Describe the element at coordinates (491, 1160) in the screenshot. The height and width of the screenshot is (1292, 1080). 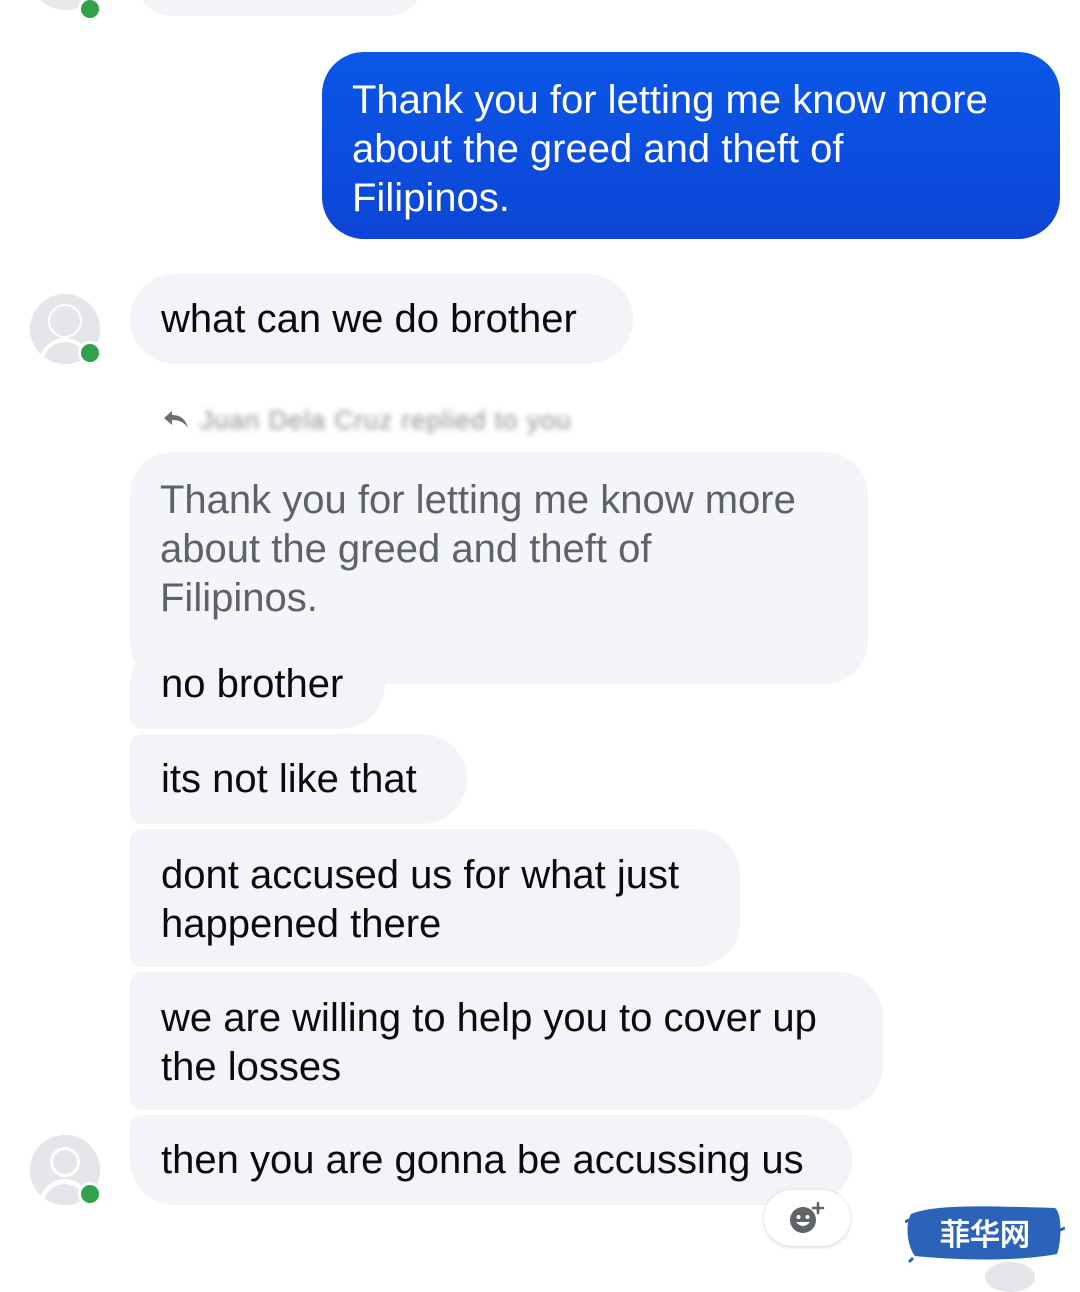
I see `incoming-message-bubble: then you are gonna be accussing us` at that location.